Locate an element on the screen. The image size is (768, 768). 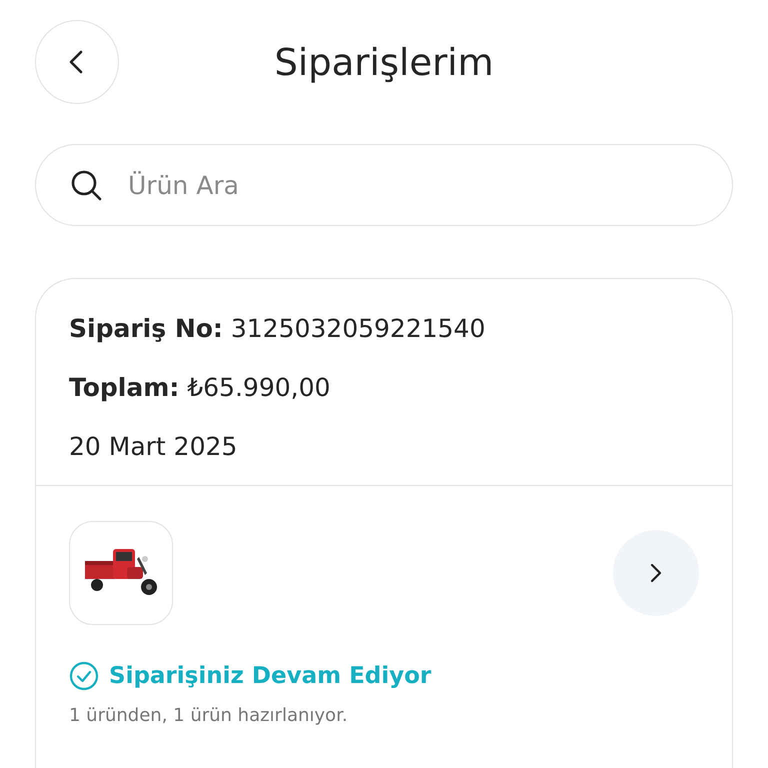
search-bar: Ürün Ara is located at coordinates (384, 185).